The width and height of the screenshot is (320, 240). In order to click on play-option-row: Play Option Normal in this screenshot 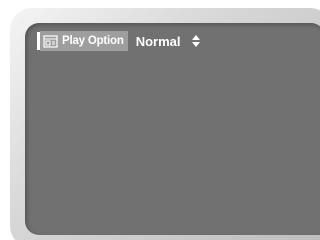, I will do `click(119, 41)`.